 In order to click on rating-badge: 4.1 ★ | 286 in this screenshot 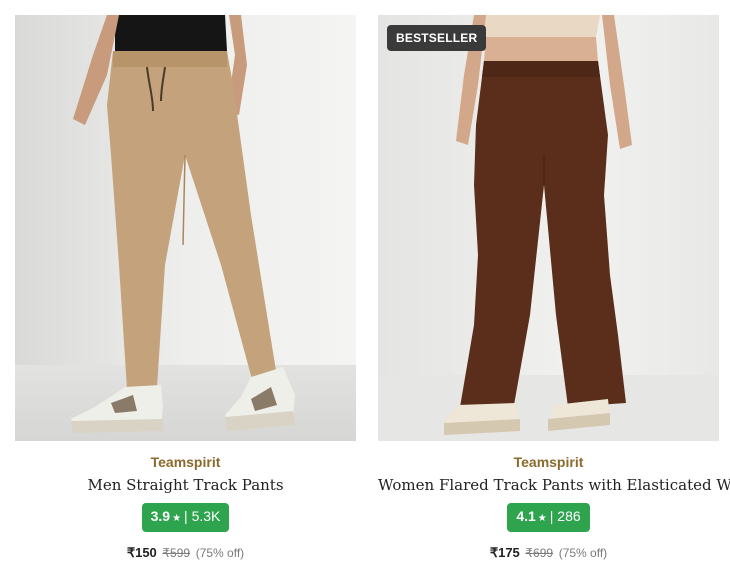, I will do `click(548, 517)`.